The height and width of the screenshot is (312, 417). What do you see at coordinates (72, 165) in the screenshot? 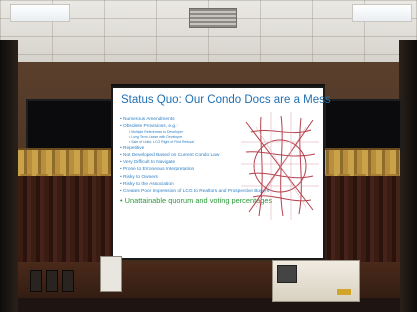
I see `curtain-valance-left` at bounding box center [72, 165].